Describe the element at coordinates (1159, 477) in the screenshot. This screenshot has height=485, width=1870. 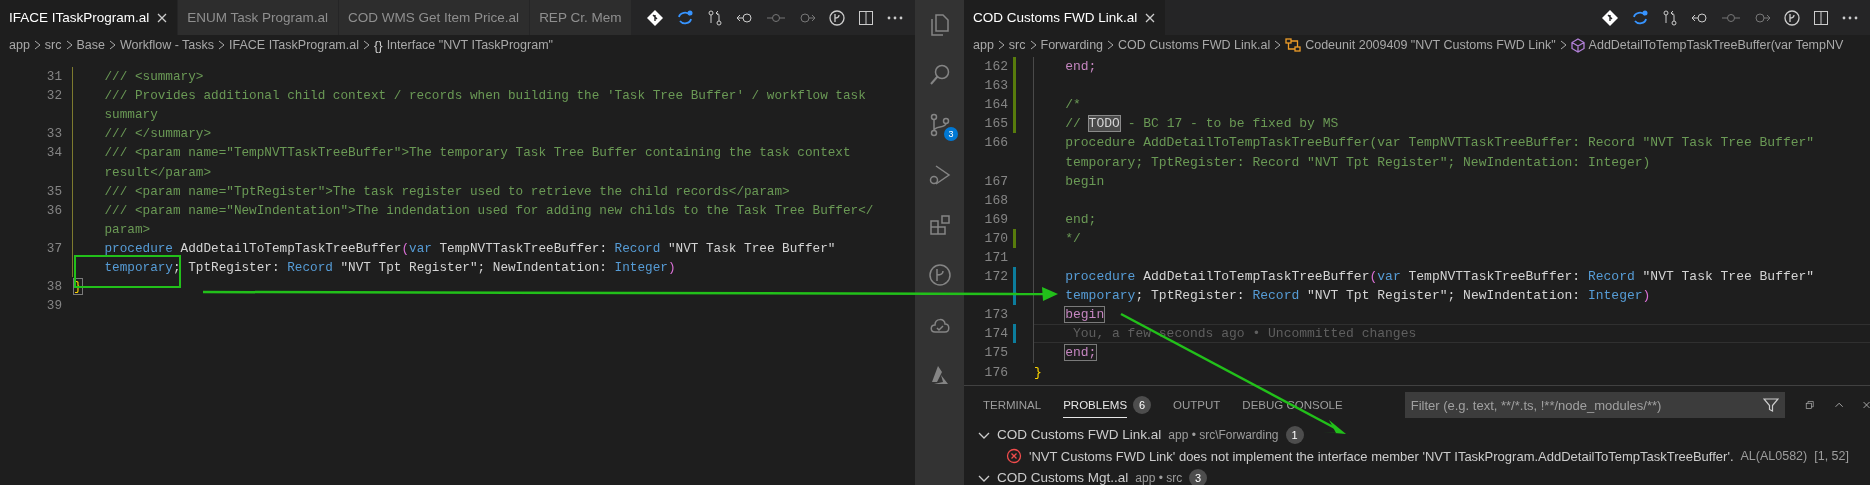
I see `file-path: app • src` at that location.